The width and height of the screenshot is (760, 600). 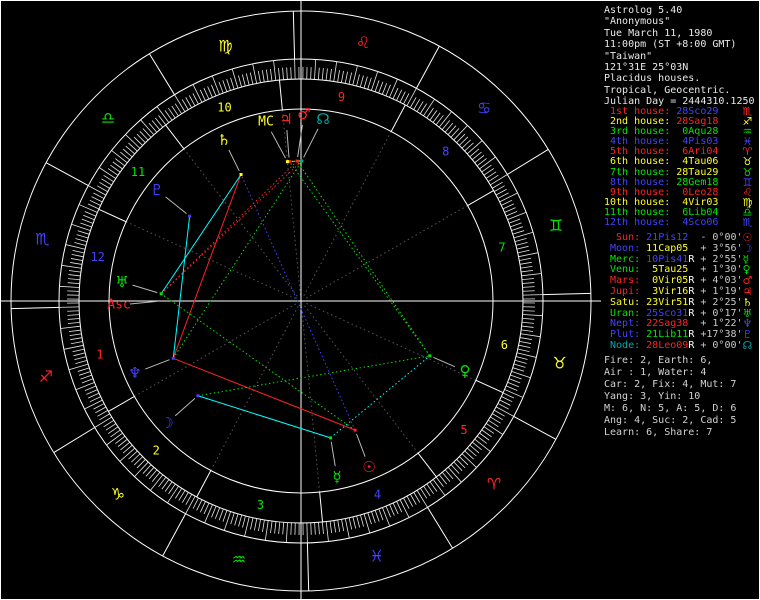 I want to click on zodiac-glyph-scorpio: ♏, so click(x=42, y=238).